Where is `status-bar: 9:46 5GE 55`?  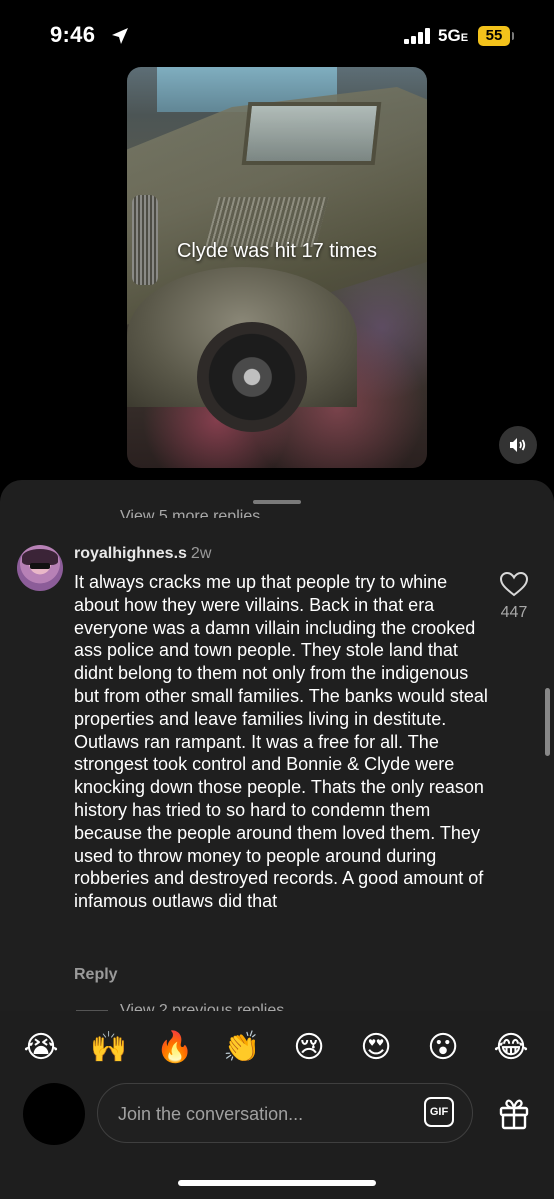
status-bar: 9:46 5GE 55 is located at coordinates (277, 32).